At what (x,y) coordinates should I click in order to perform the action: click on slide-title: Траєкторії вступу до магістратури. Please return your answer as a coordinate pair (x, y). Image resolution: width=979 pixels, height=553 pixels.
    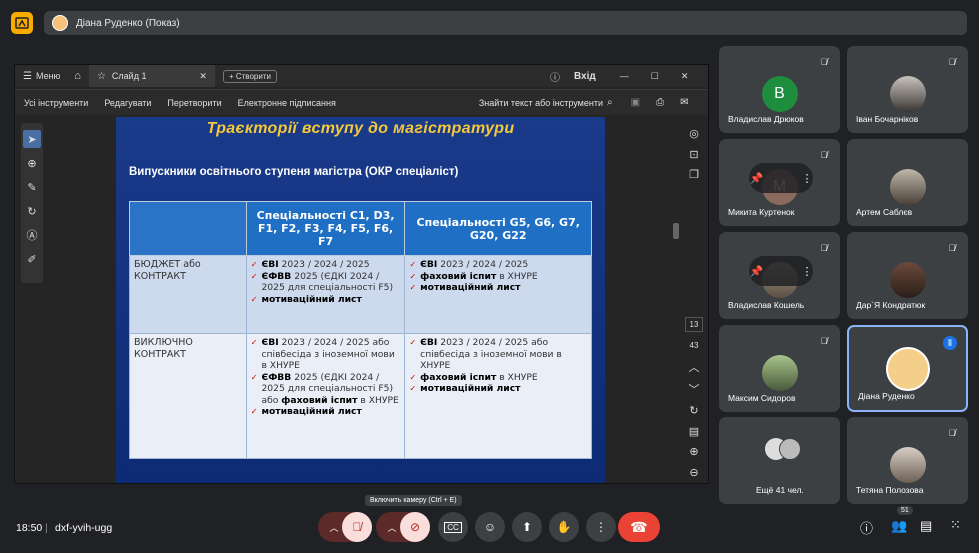
    Looking at the image, I should click on (360, 128).